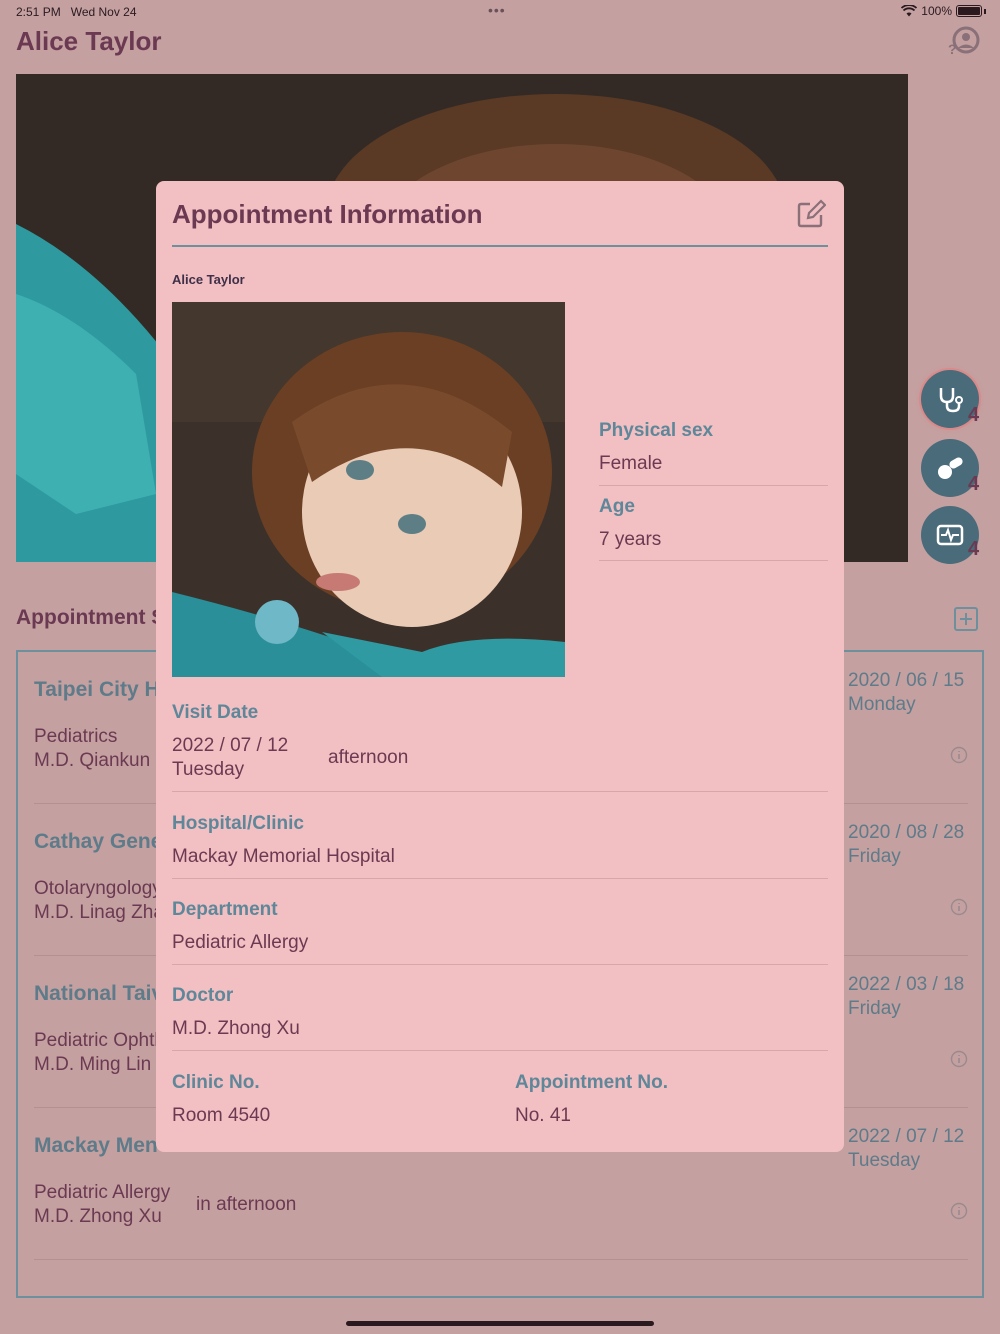  What do you see at coordinates (951, 400) in the screenshot?
I see `stethoscope-icon` at bounding box center [951, 400].